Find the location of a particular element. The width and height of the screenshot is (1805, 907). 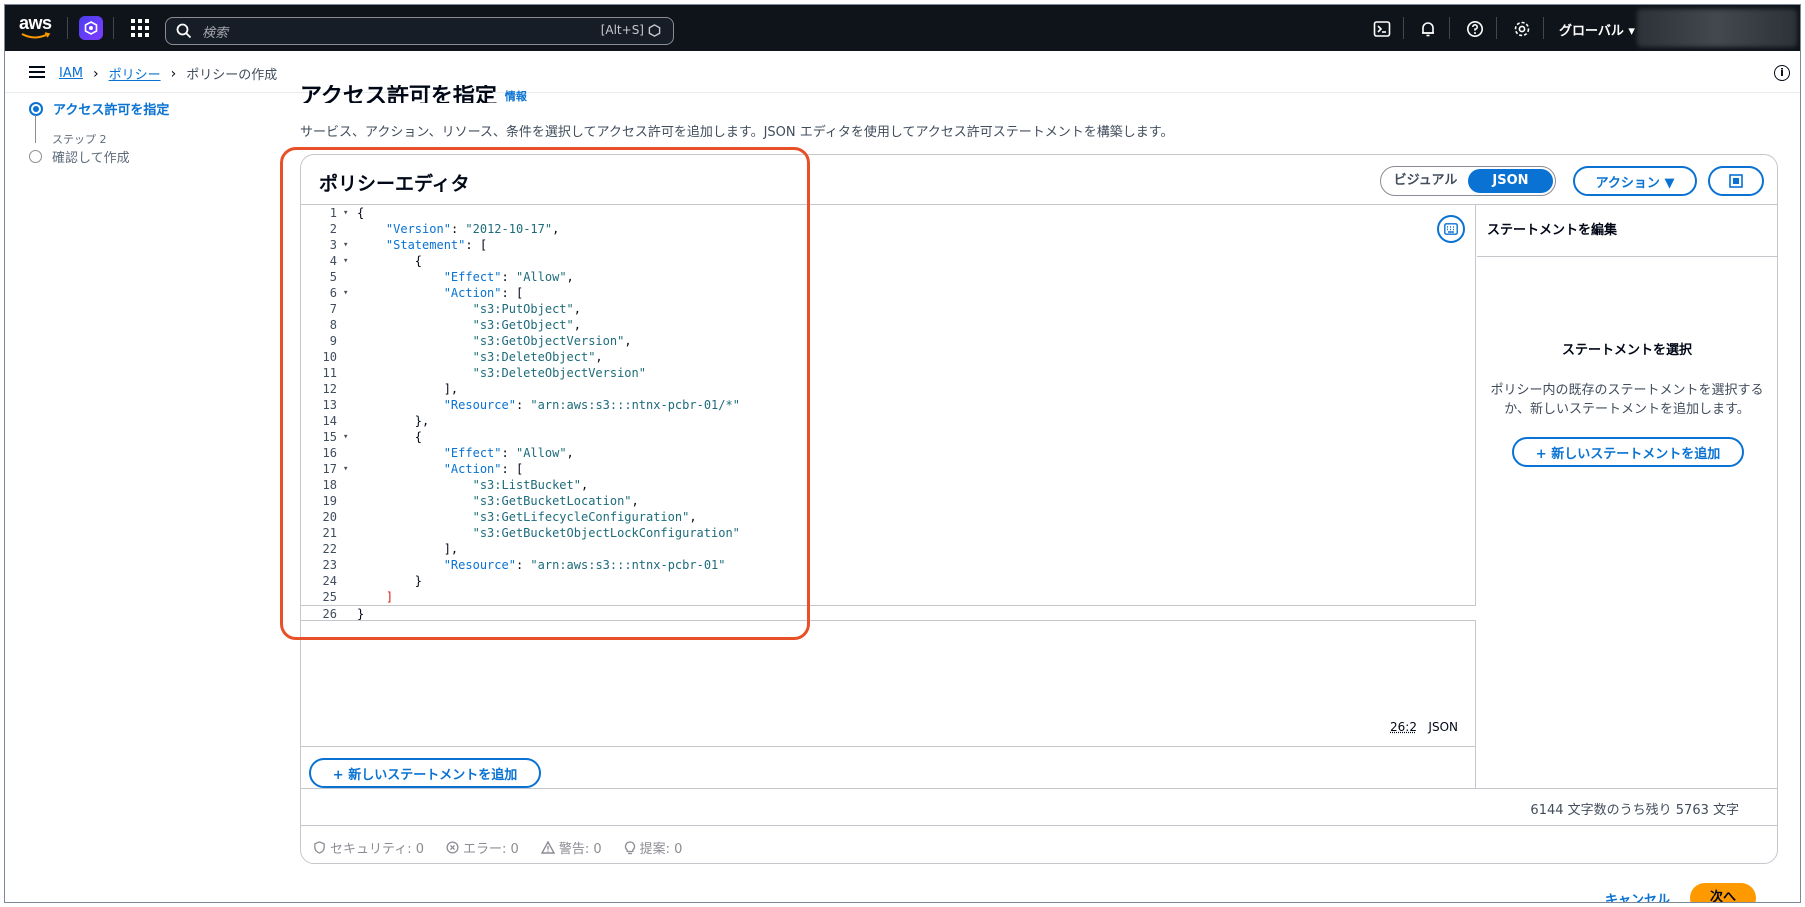

code-line: 2 "Version": "2012-10-17", is located at coordinates (888, 229).